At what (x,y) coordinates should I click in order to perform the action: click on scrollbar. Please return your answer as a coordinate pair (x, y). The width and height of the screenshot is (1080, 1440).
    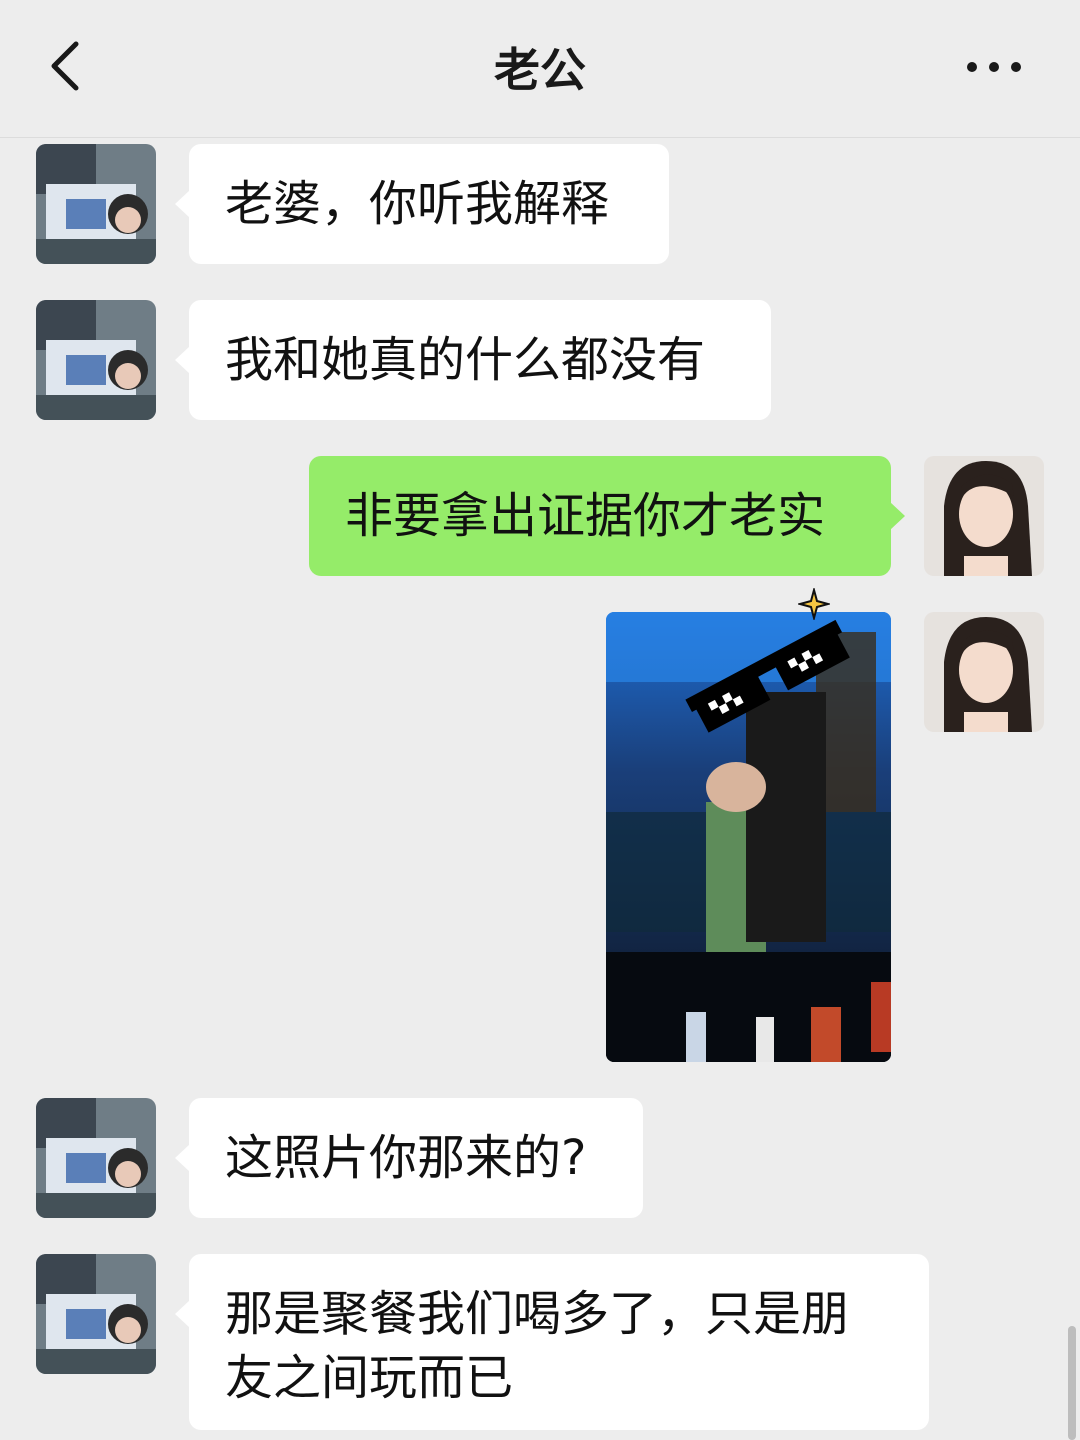
    Looking at the image, I should click on (1072, 1383).